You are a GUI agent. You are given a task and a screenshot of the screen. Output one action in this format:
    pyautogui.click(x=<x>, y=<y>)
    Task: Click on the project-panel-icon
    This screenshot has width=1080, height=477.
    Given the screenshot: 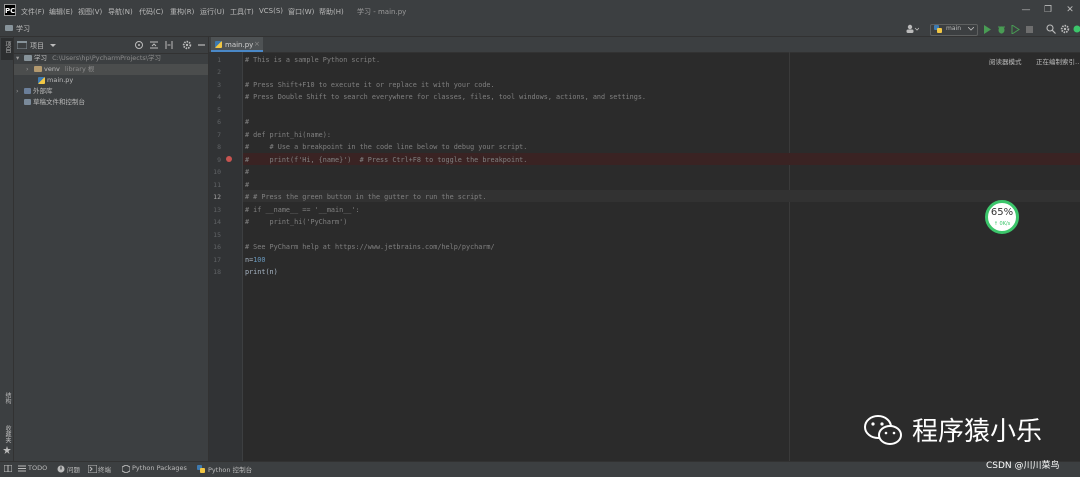 What is the action you would take?
    pyautogui.click(x=22, y=45)
    